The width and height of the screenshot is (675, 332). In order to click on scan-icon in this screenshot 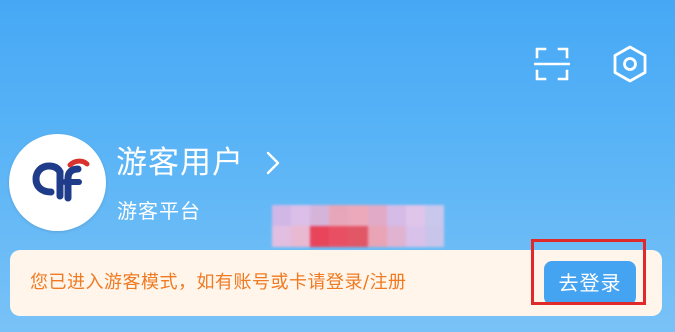, I will do `click(552, 64)`.